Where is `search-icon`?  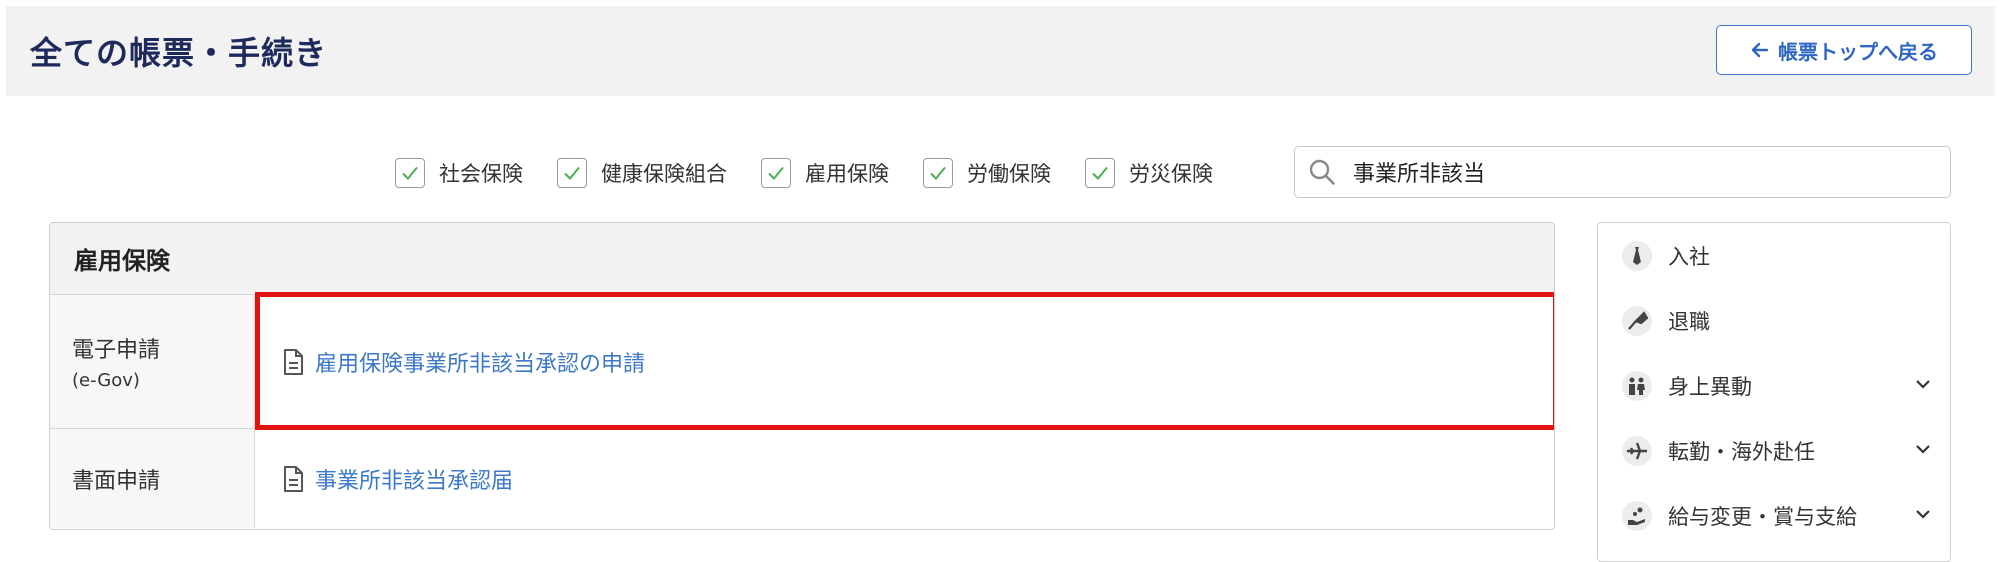
search-icon is located at coordinates (1322, 172).